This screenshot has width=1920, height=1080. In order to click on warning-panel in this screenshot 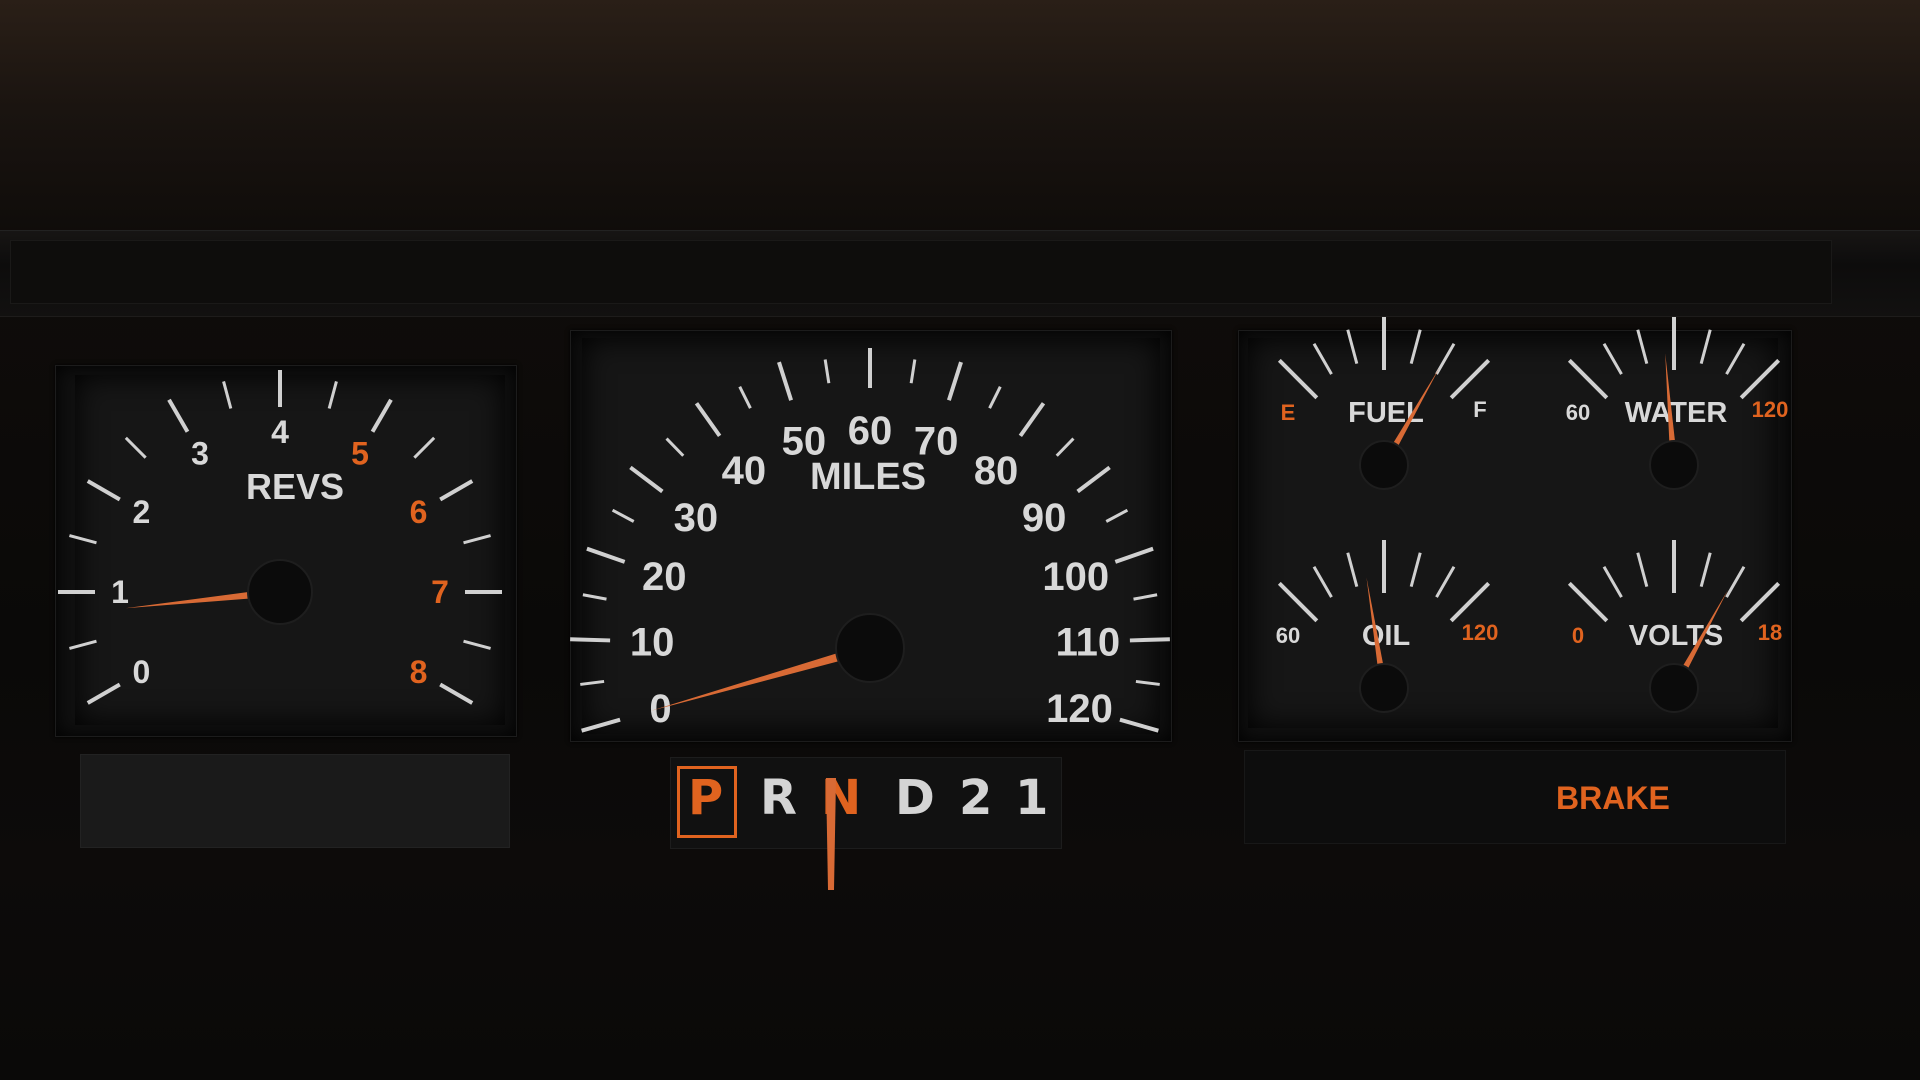, I will do `click(1515, 797)`.